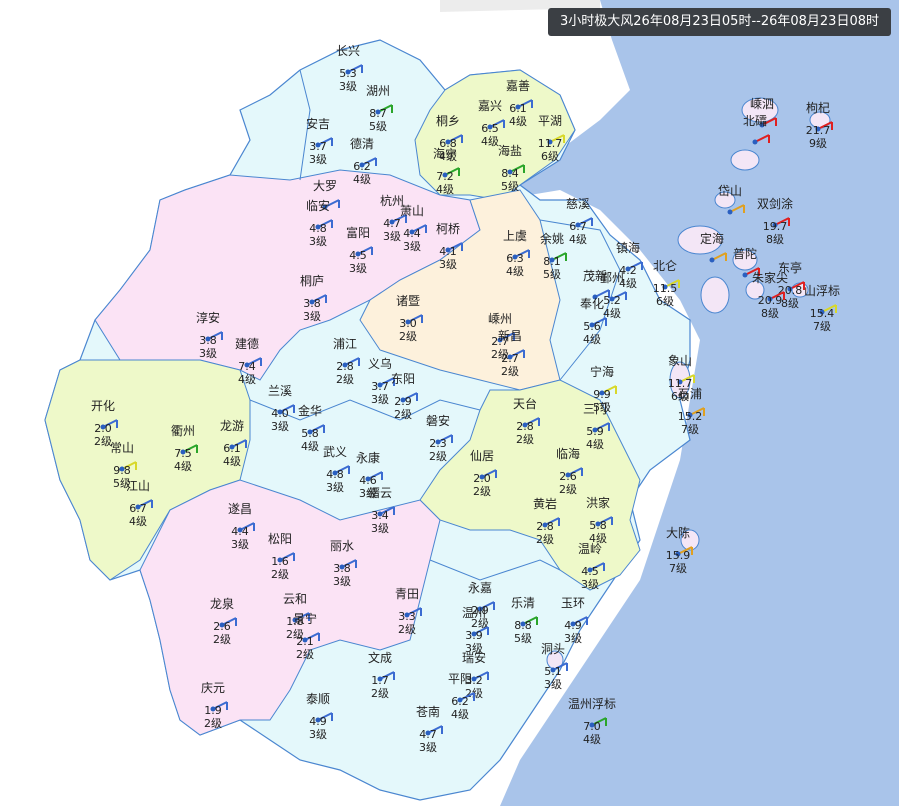  I want to click on station-speed: 4.1, so click(448, 251).